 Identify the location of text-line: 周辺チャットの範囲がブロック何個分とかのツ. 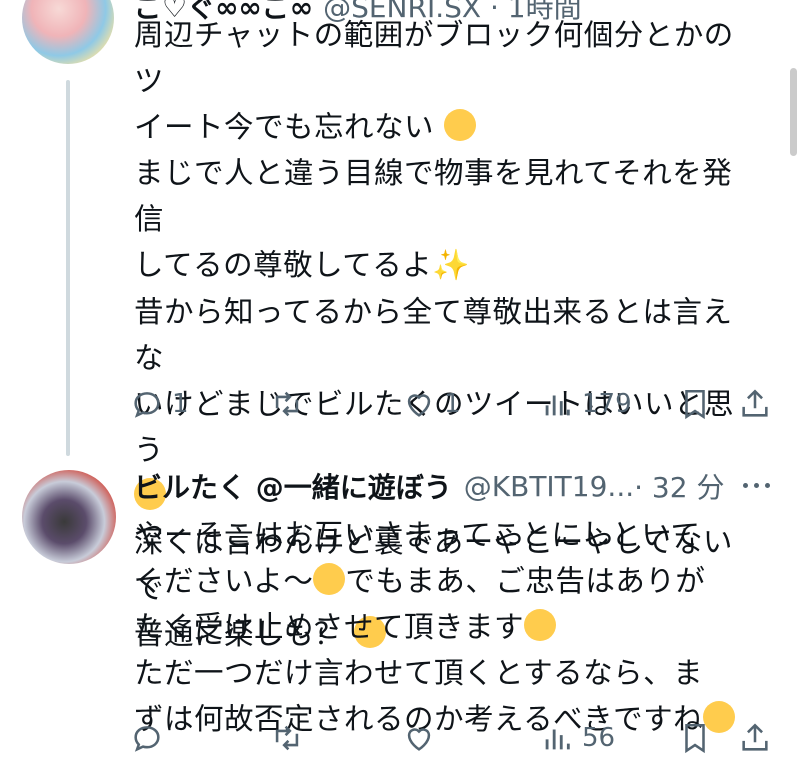
(434, 58).